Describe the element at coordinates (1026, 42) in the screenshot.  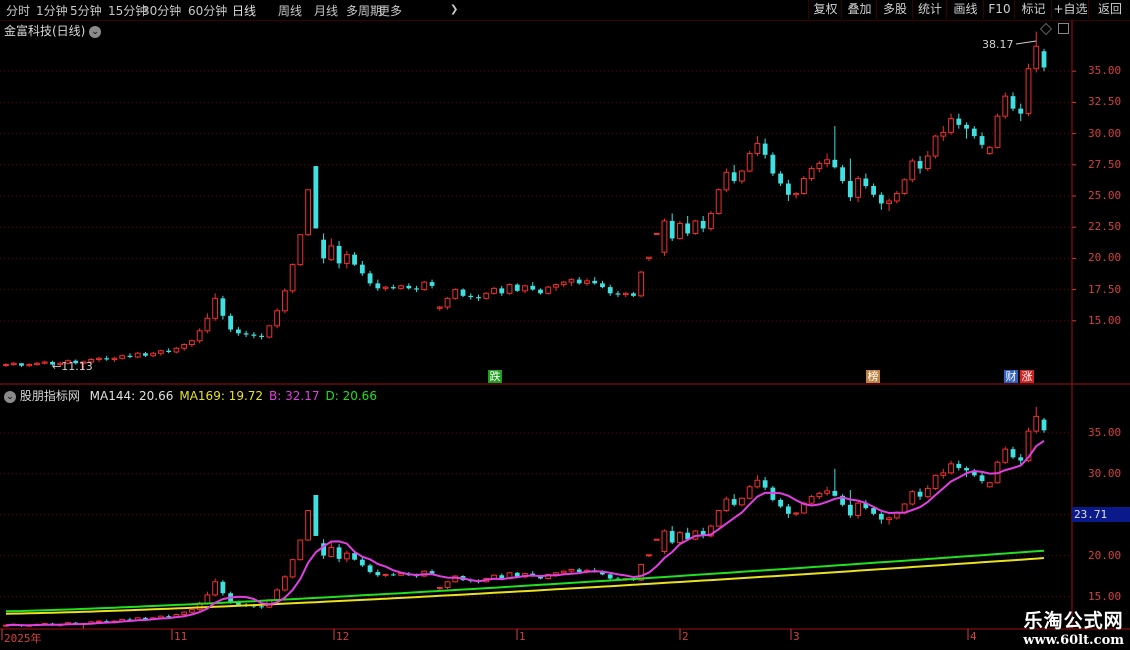
I see `high-arrow` at that location.